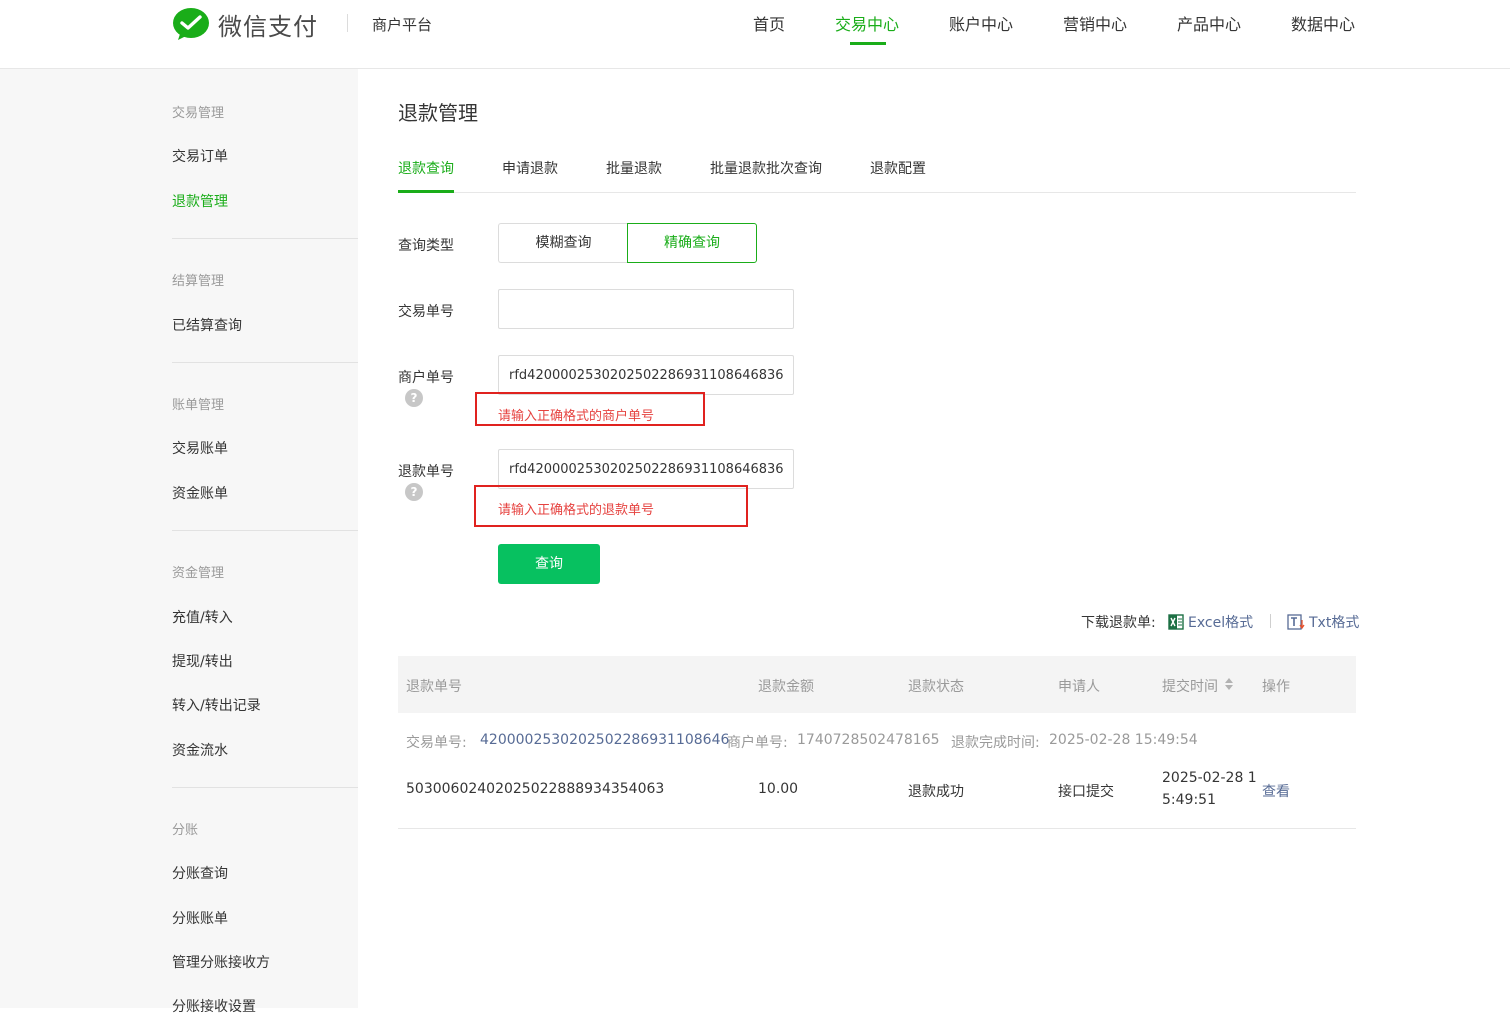  What do you see at coordinates (646, 309) in the screenshot?
I see `trade-no-input` at bounding box center [646, 309].